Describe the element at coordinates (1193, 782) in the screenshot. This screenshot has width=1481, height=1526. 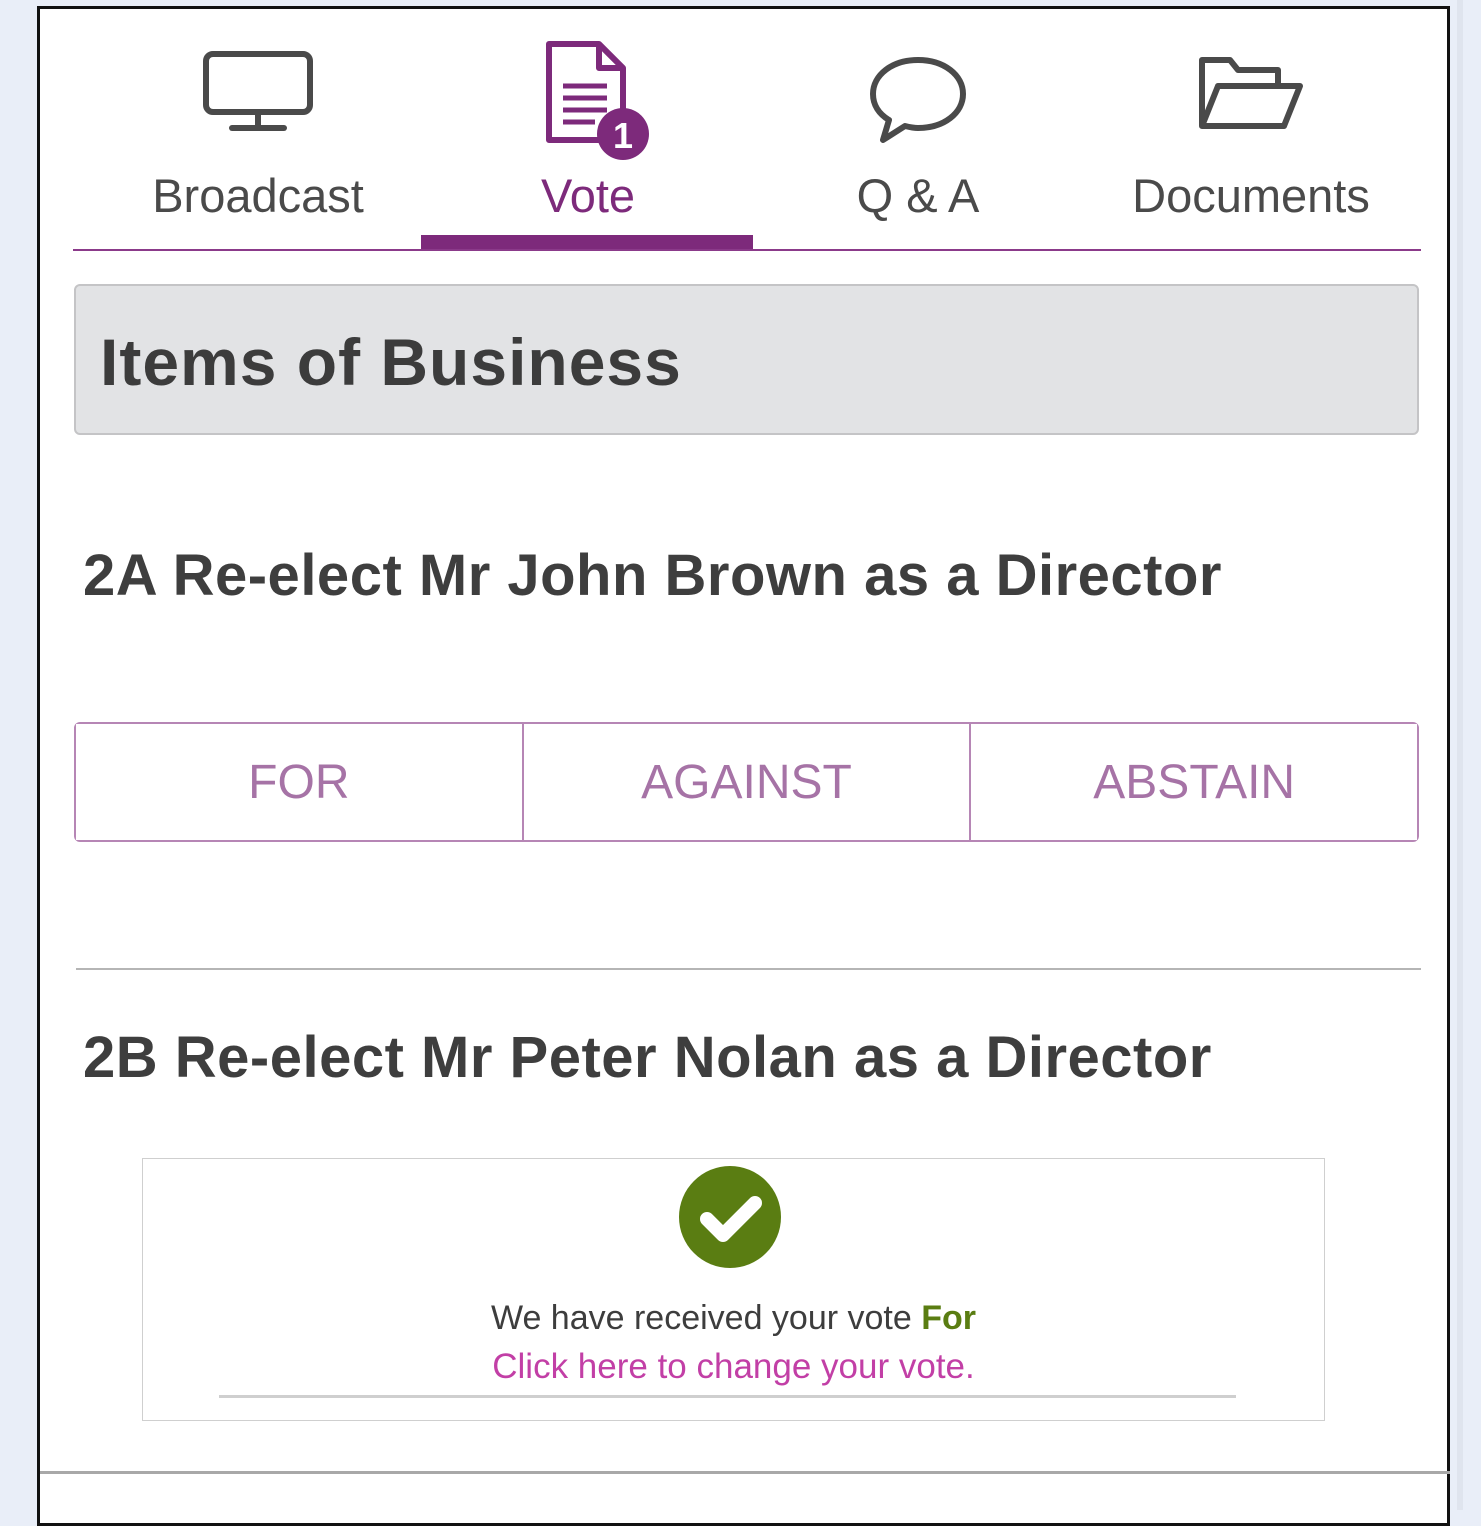
I see `vote-abstain-button: ABSTAIN` at that location.